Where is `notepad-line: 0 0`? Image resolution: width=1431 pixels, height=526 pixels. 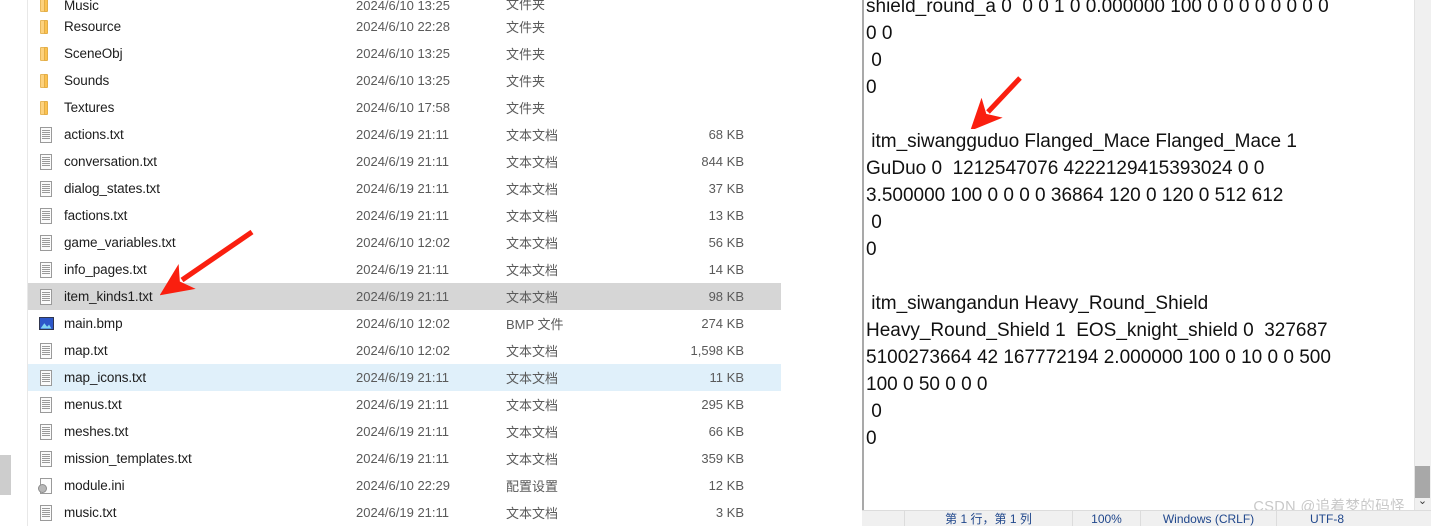 notepad-line: 0 0 is located at coordinates (879, 33).